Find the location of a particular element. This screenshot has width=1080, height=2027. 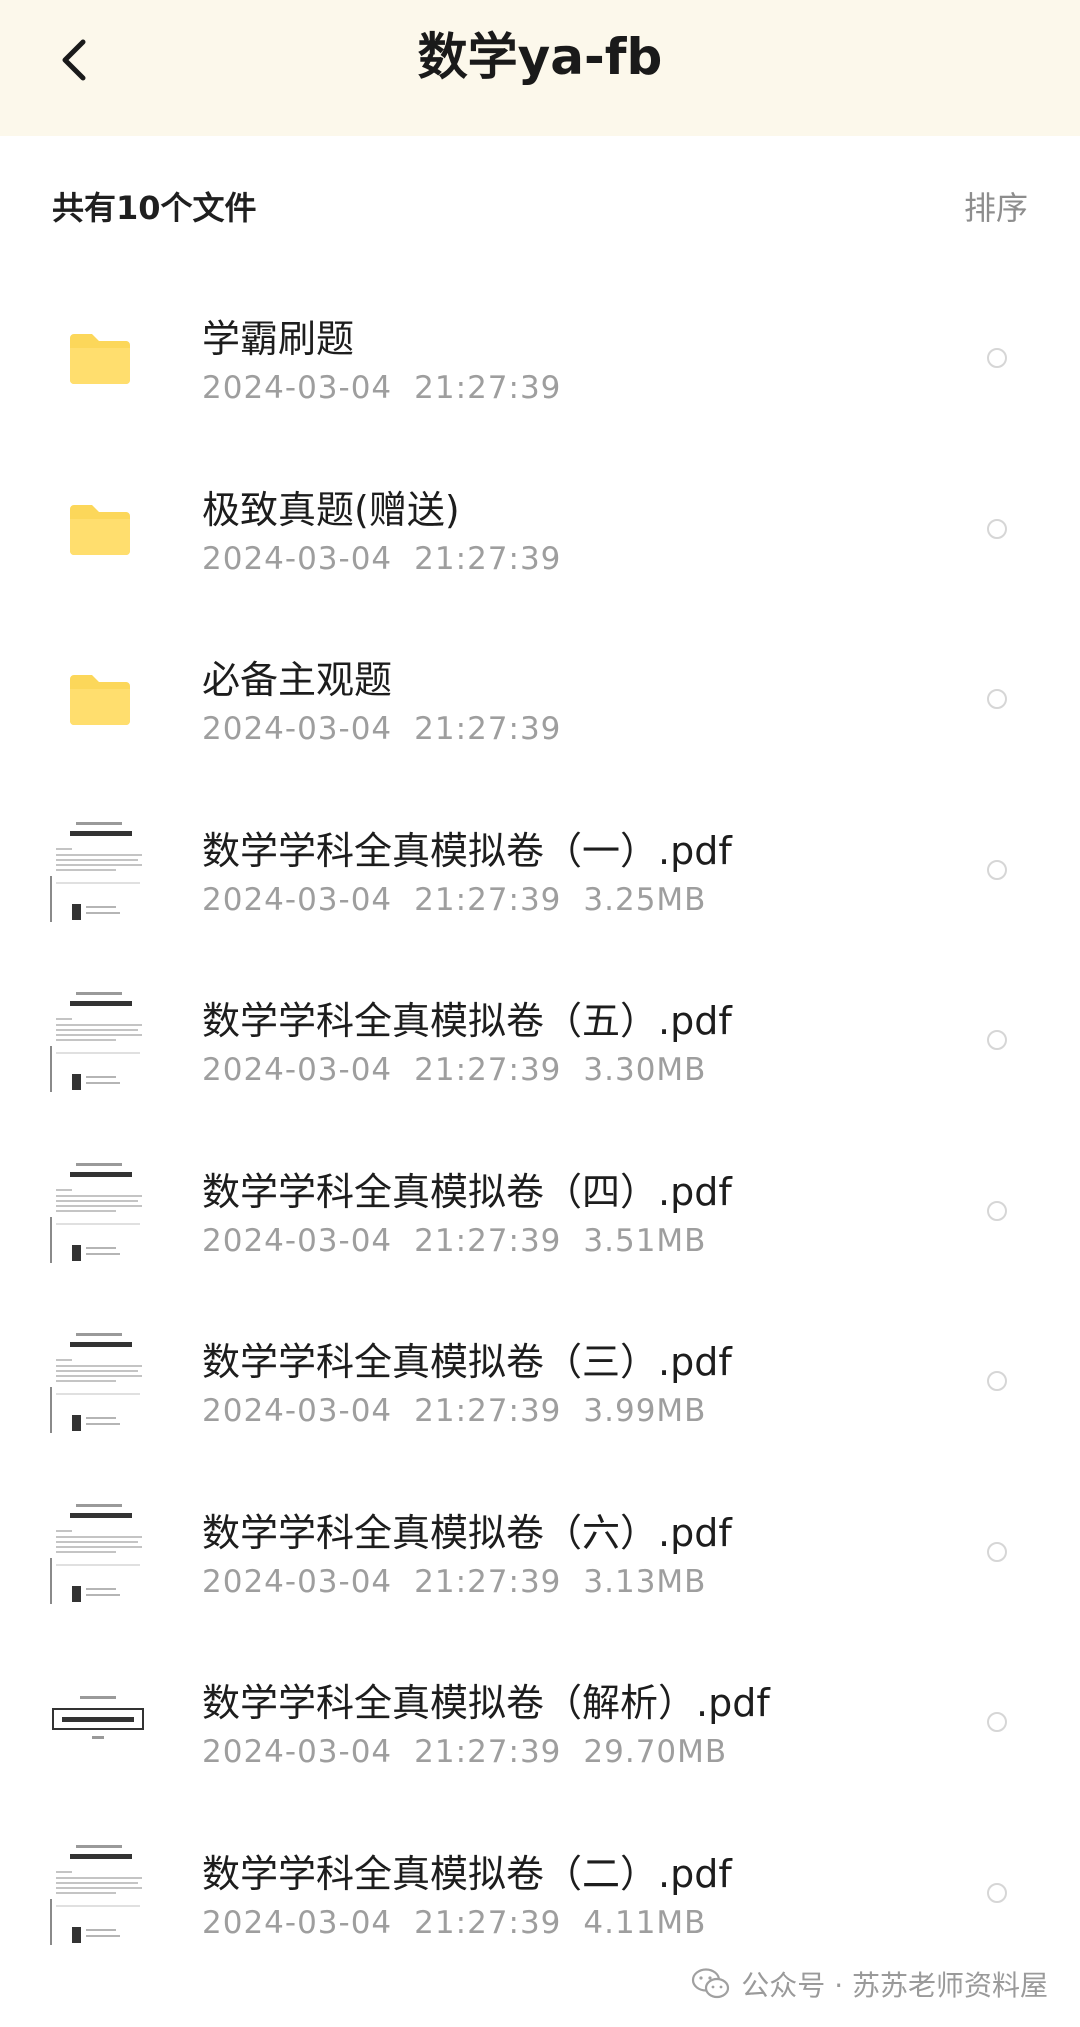

file-meta: 2024-03-04 21:27:39 3.99MB is located at coordinates (454, 1411).